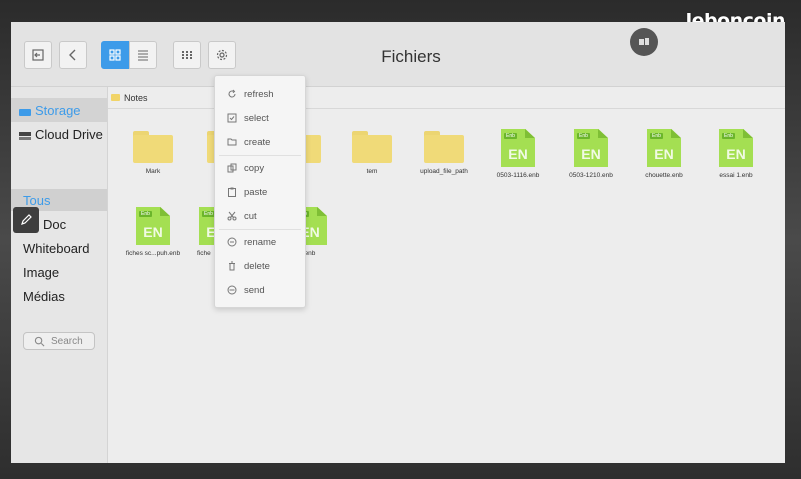  Describe the element at coordinates (444, 171) in the screenshot. I see `file-name: upload_file_path` at that location.